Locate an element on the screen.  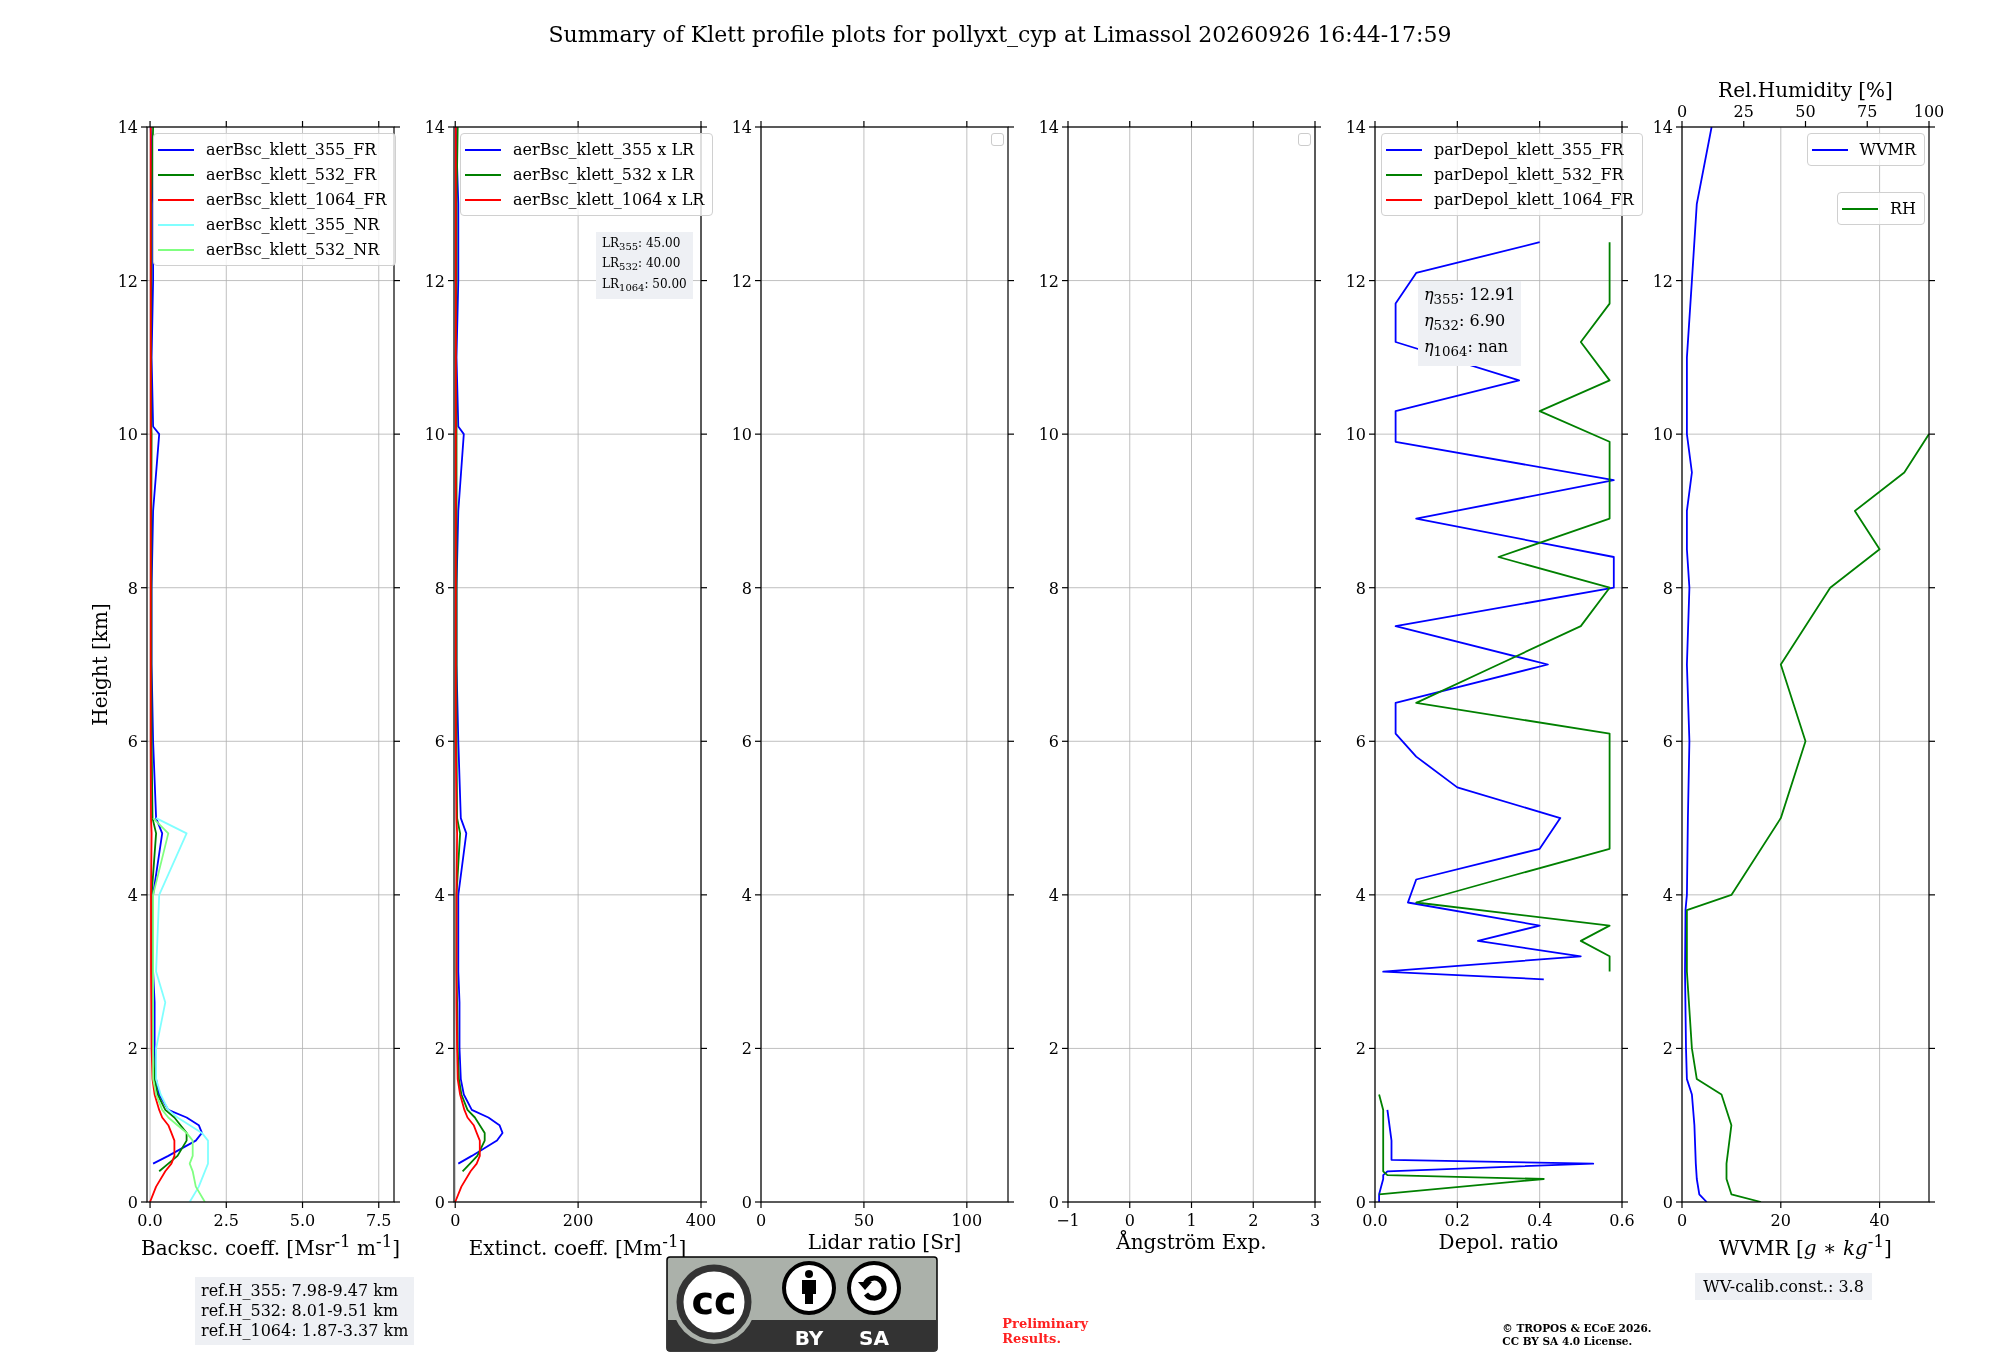
tick-label: 0.4 is located at coordinates (1539, 1220).